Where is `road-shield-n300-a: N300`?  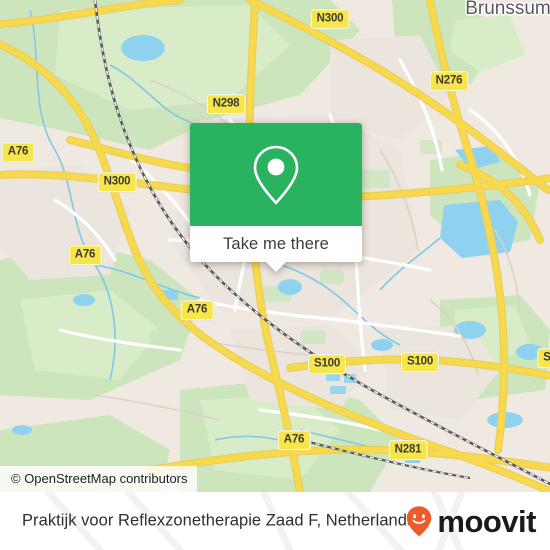 road-shield-n300-a: N300 is located at coordinates (330, 19).